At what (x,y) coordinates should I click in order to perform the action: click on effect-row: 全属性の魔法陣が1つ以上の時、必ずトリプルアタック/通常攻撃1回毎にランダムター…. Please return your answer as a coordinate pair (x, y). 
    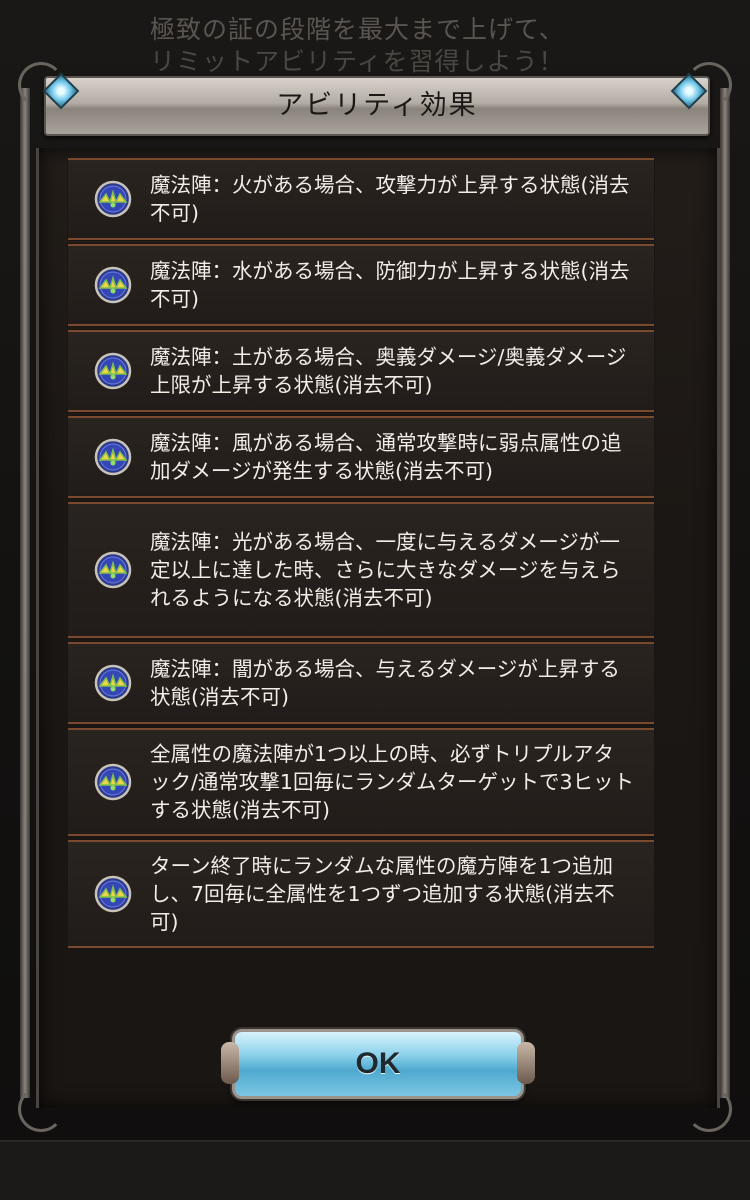
    Looking at the image, I should click on (361, 782).